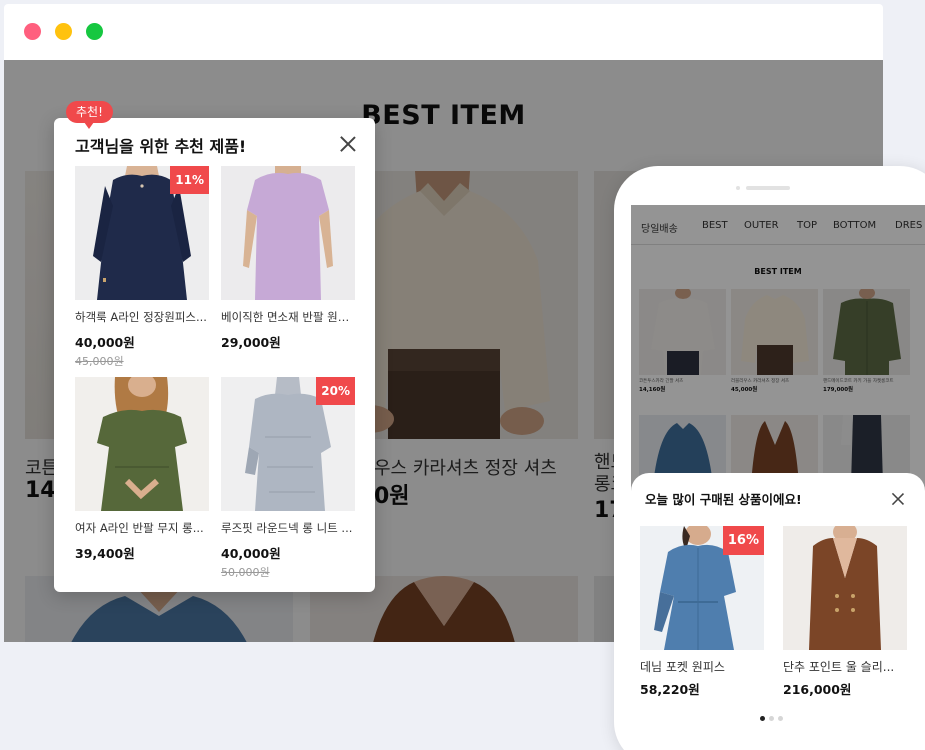 Image resolution: width=925 pixels, height=750 pixels. What do you see at coordinates (251, 342) in the screenshot?
I see `product-price: 29,000원` at bounding box center [251, 342].